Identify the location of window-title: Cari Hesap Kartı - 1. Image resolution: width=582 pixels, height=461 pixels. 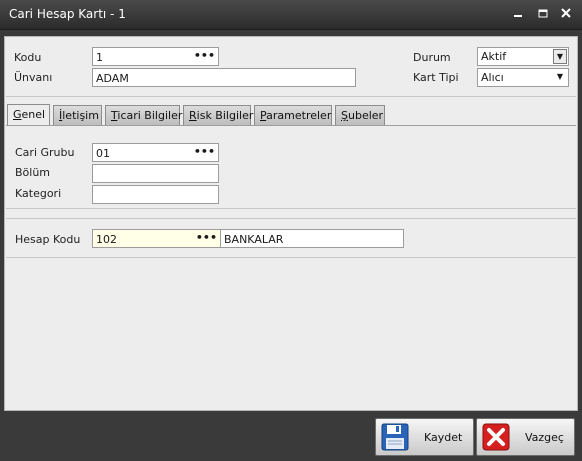
(67, 14).